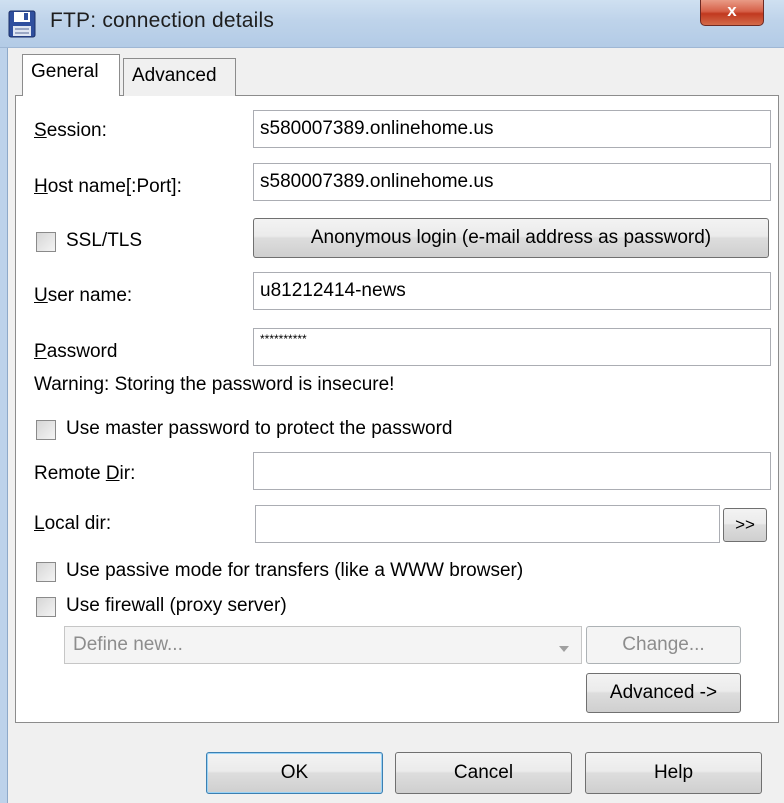 The height and width of the screenshot is (803, 784). Describe the element at coordinates (179, 77) in the screenshot. I see `tab-advanced: Advanced` at that location.